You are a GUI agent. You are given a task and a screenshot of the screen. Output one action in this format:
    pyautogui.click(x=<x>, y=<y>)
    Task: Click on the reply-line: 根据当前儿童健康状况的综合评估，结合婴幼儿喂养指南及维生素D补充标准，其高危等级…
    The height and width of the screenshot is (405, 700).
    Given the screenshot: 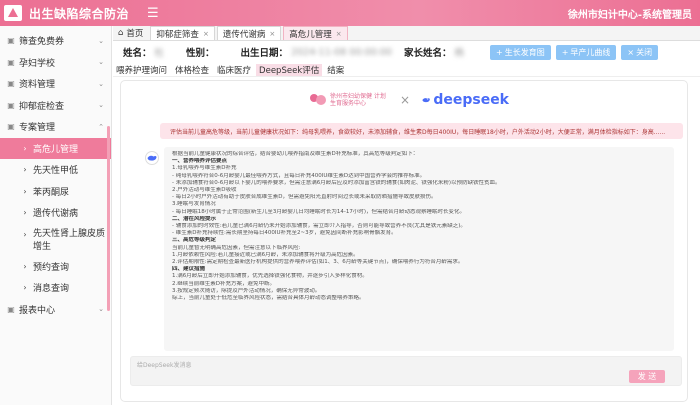 What is the action you would take?
    pyautogui.click(x=295, y=154)
    